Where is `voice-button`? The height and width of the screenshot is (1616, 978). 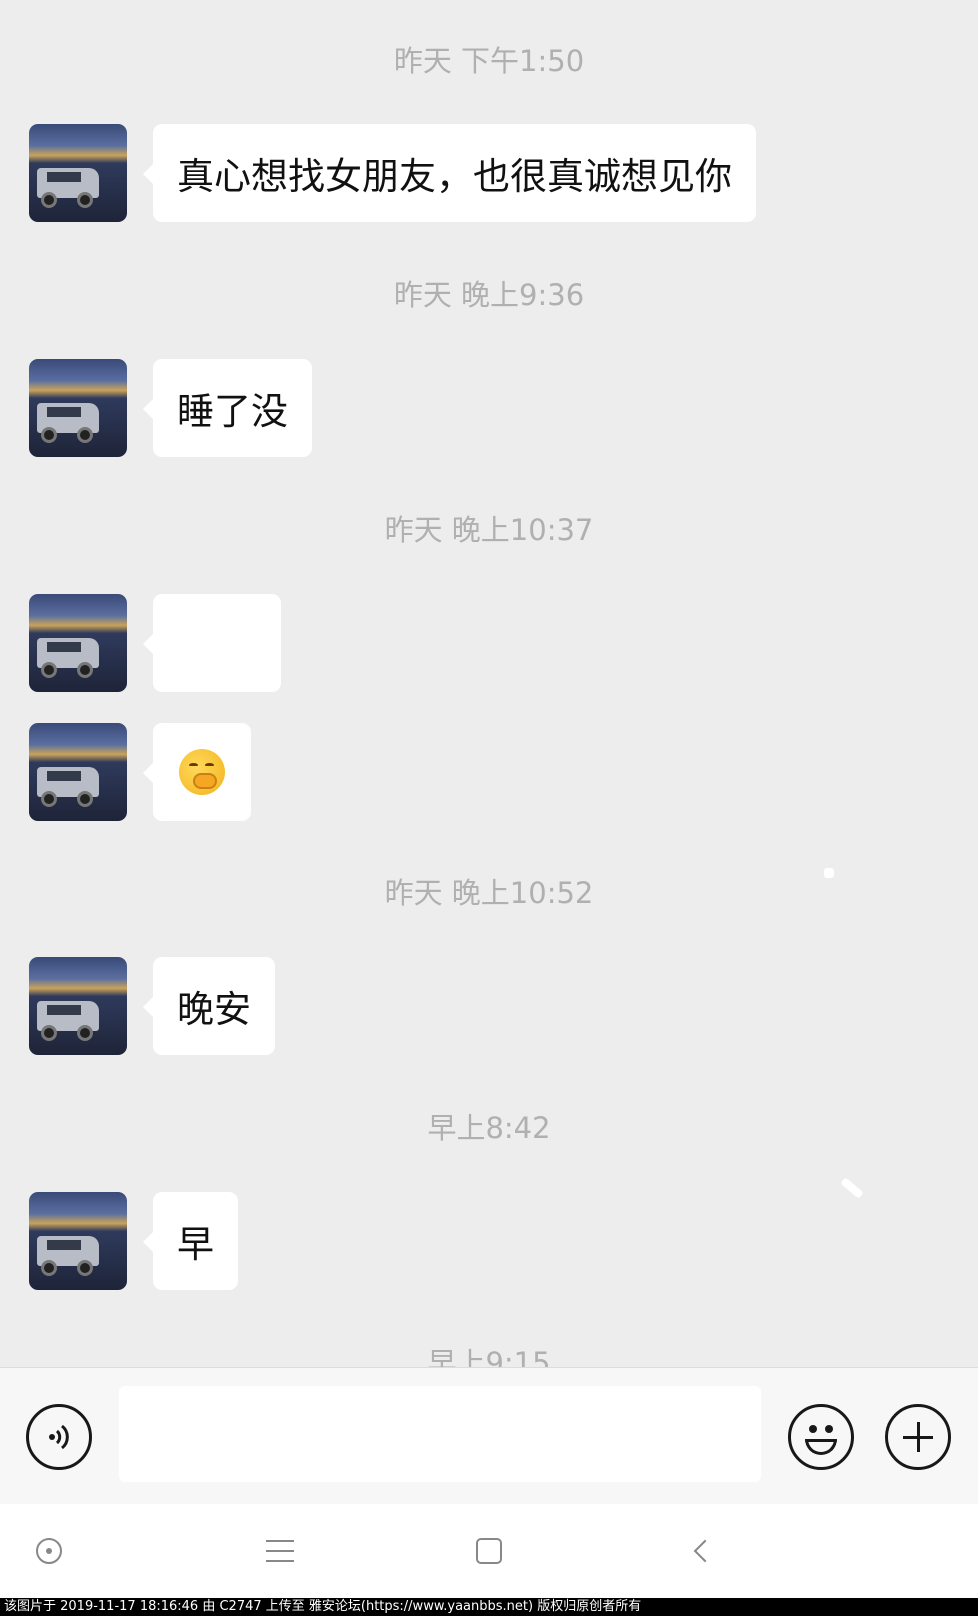
voice-button is located at coordinates (59, 1437).